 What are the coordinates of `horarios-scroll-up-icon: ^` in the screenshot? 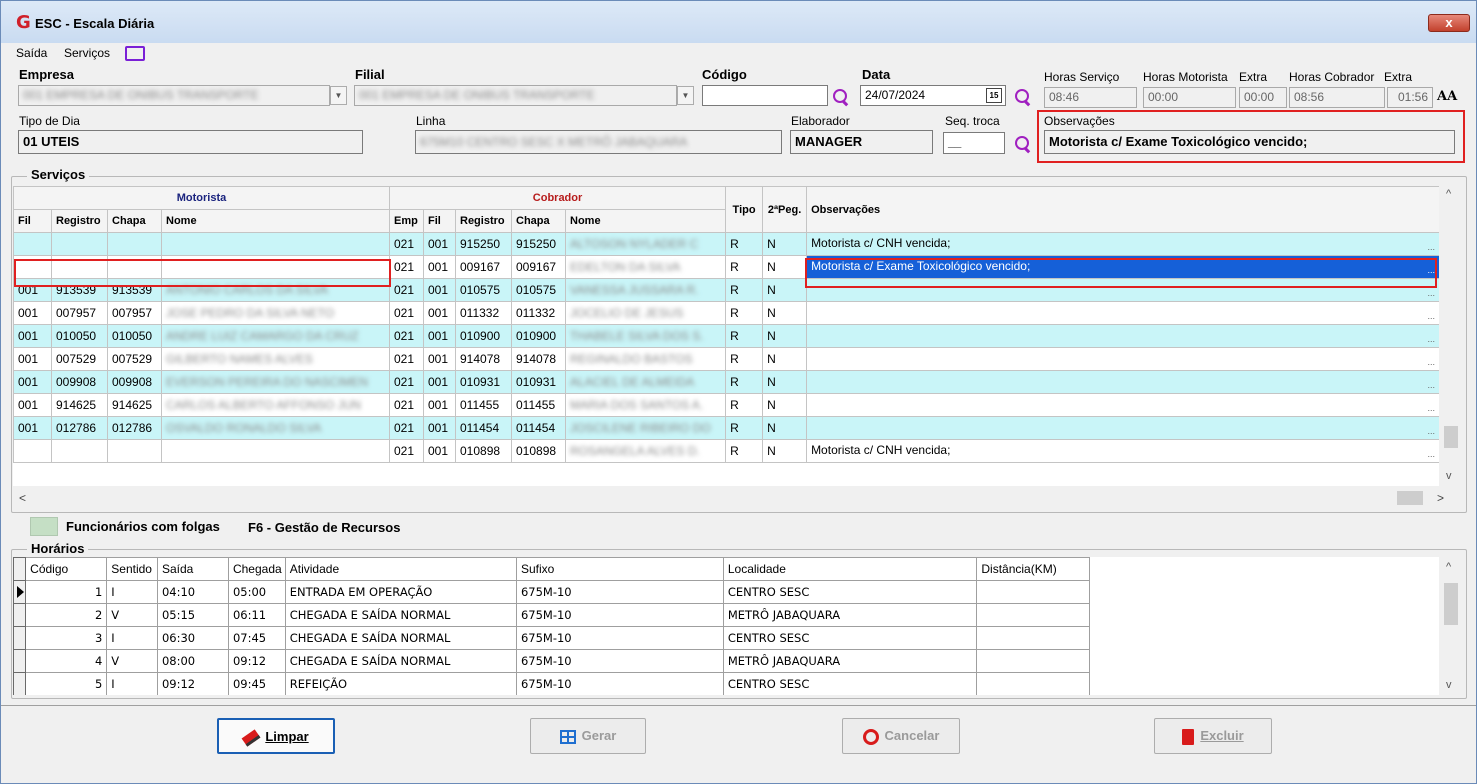 It's located at (1448, 567).